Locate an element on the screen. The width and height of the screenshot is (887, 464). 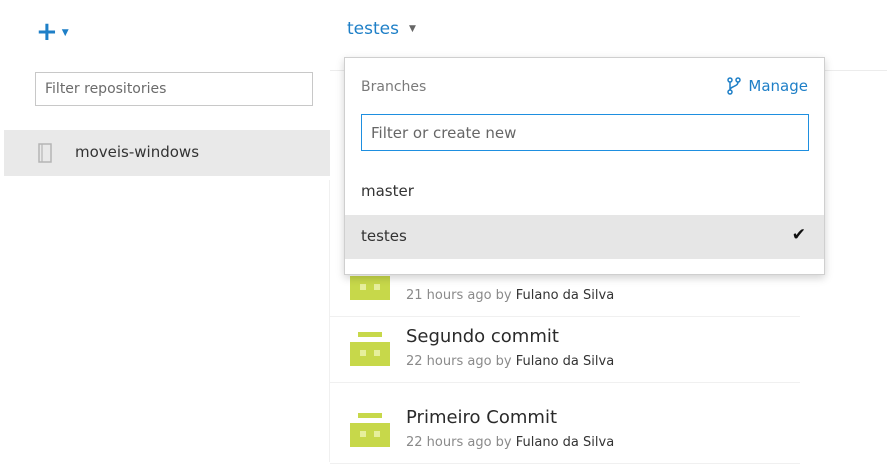
commit-meta: 21 hours ago by Fulano da Silva is located at coordinates (510, 295).